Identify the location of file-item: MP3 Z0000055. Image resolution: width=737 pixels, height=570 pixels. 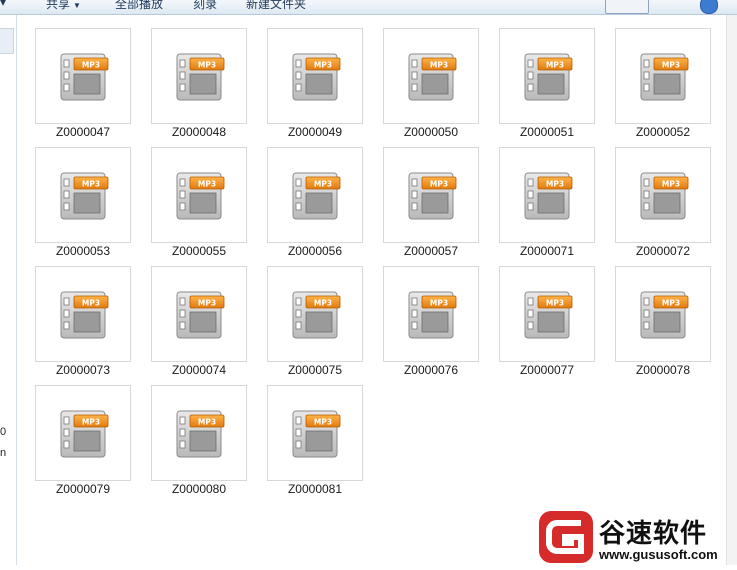
(199, 204).